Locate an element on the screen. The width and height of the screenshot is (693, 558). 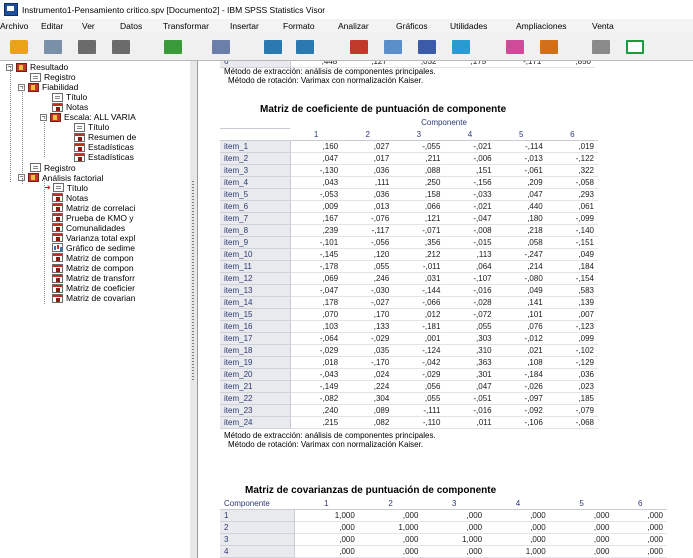
tree-item: − Resultado is located at coordinates (37, 67).